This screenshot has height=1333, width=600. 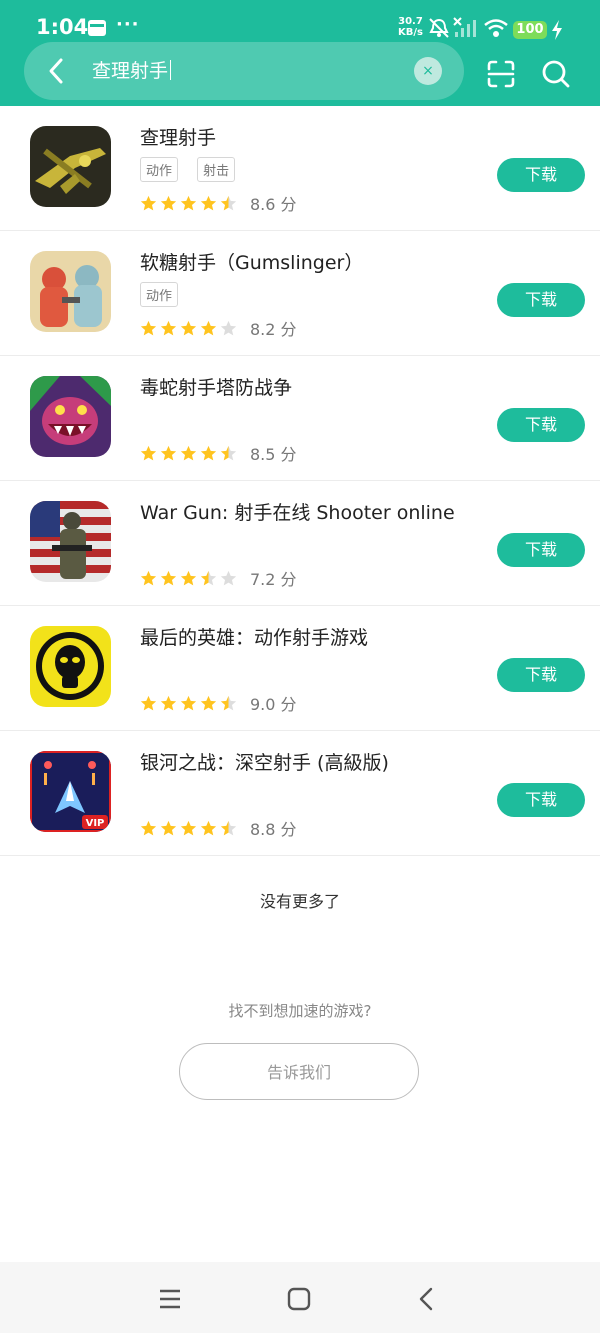 I want to click on app-name: 查理射手, so click(x=178, y=138).